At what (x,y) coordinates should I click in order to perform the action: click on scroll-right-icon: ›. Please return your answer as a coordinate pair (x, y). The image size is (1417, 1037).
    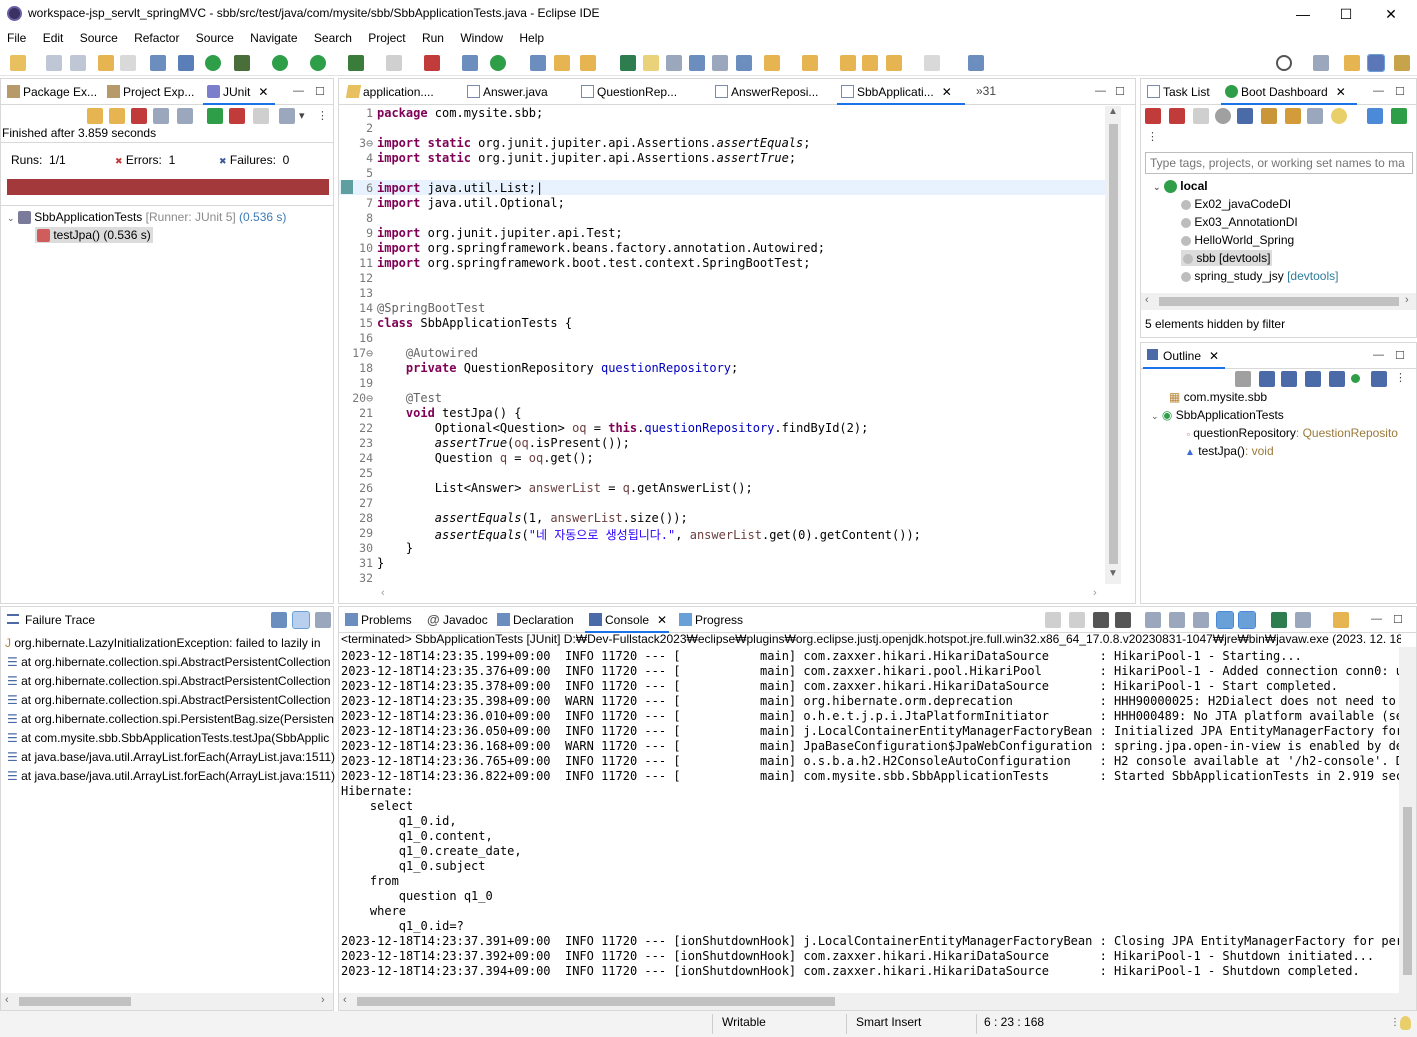
    Looking at the image, I should click on (1095, 593).